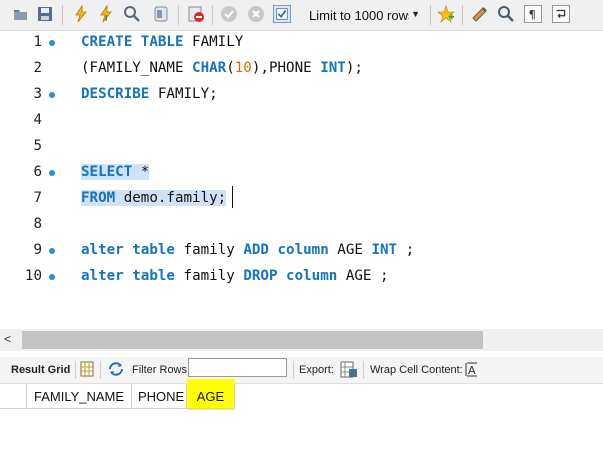  Describe the element at coordinates (37, 68) in the screenshot. I see `line-number: 2` at that location.